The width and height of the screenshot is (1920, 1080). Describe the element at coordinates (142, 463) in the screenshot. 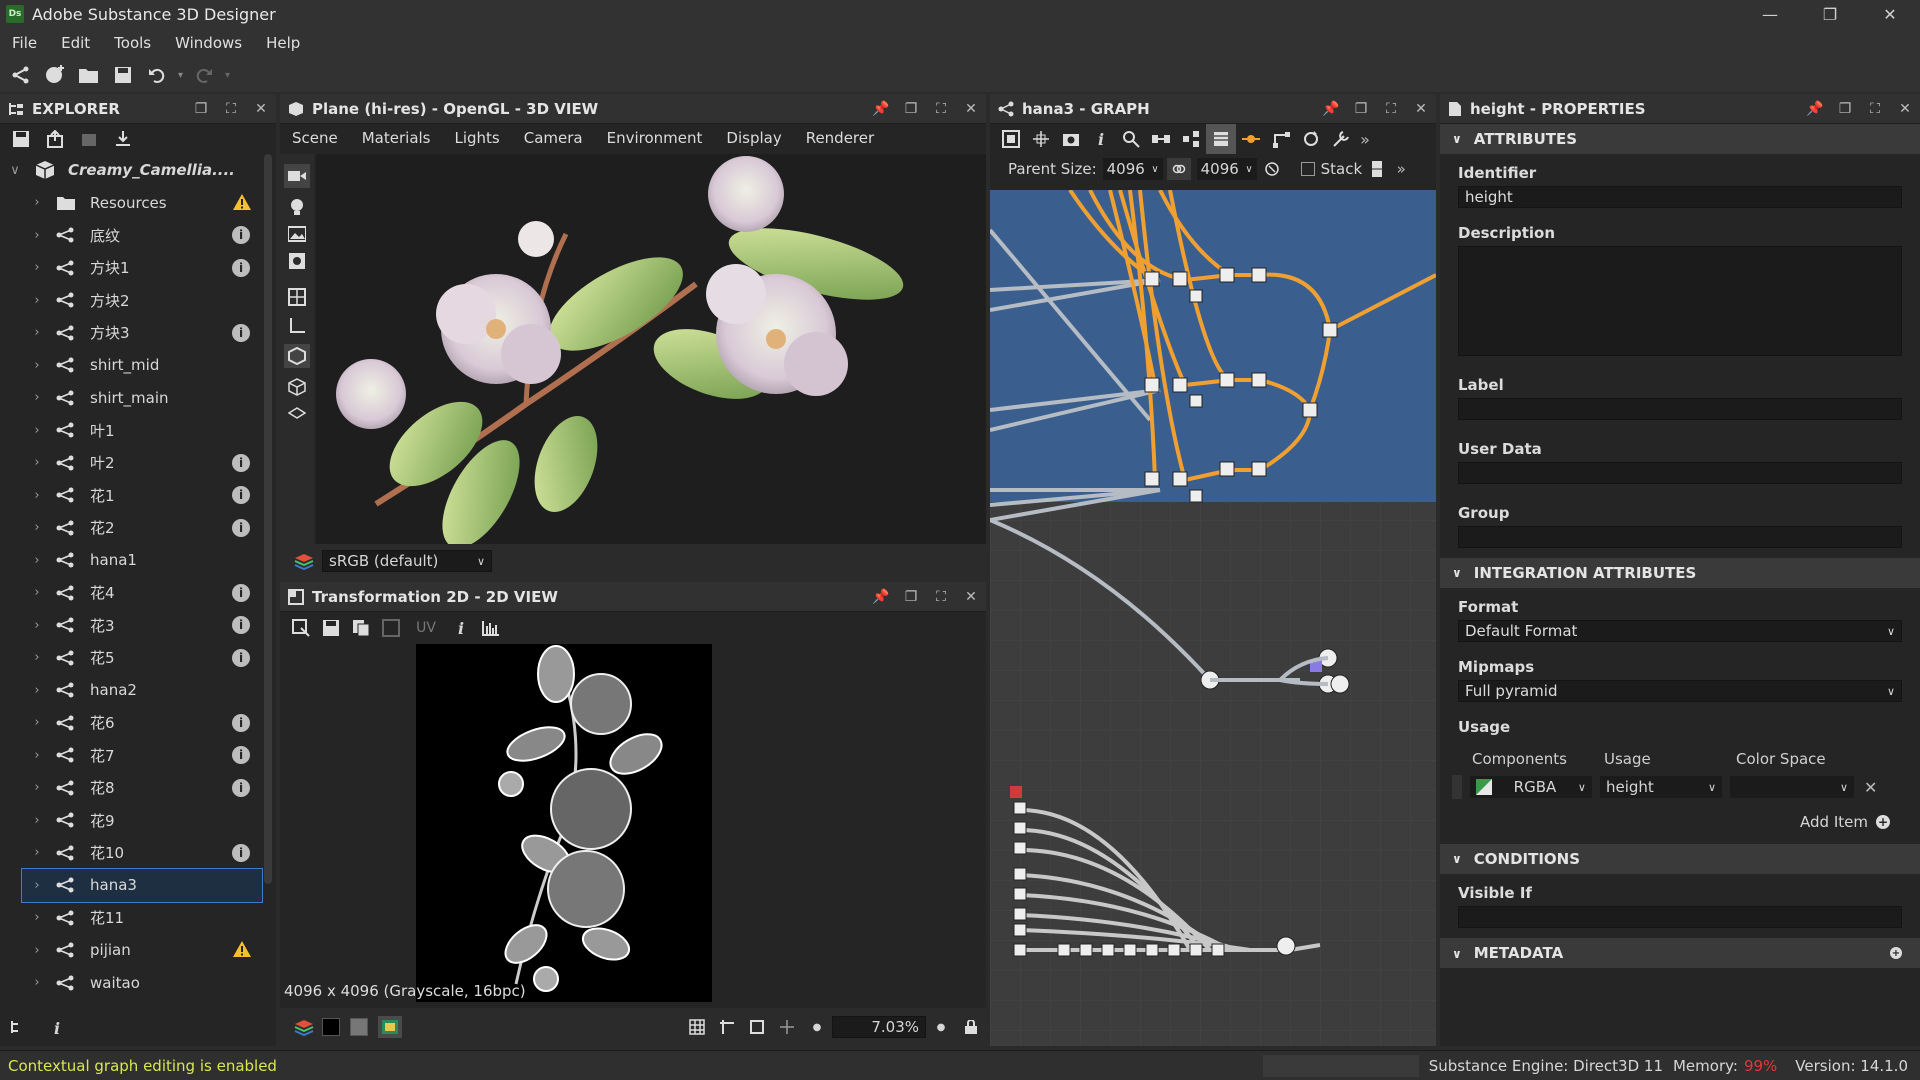

I see `tree-item: › 叶2 i` at that location.